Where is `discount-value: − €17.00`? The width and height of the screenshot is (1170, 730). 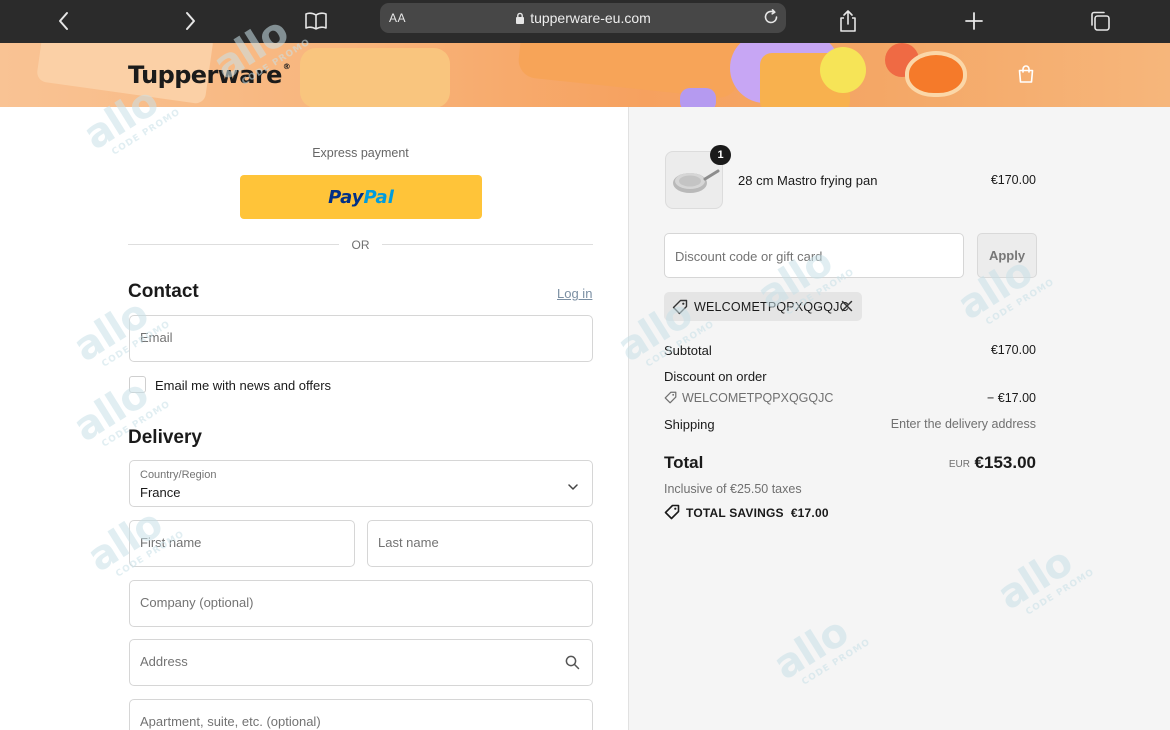 discount-value: − €17.00 is located at coordinates (1011, 398).